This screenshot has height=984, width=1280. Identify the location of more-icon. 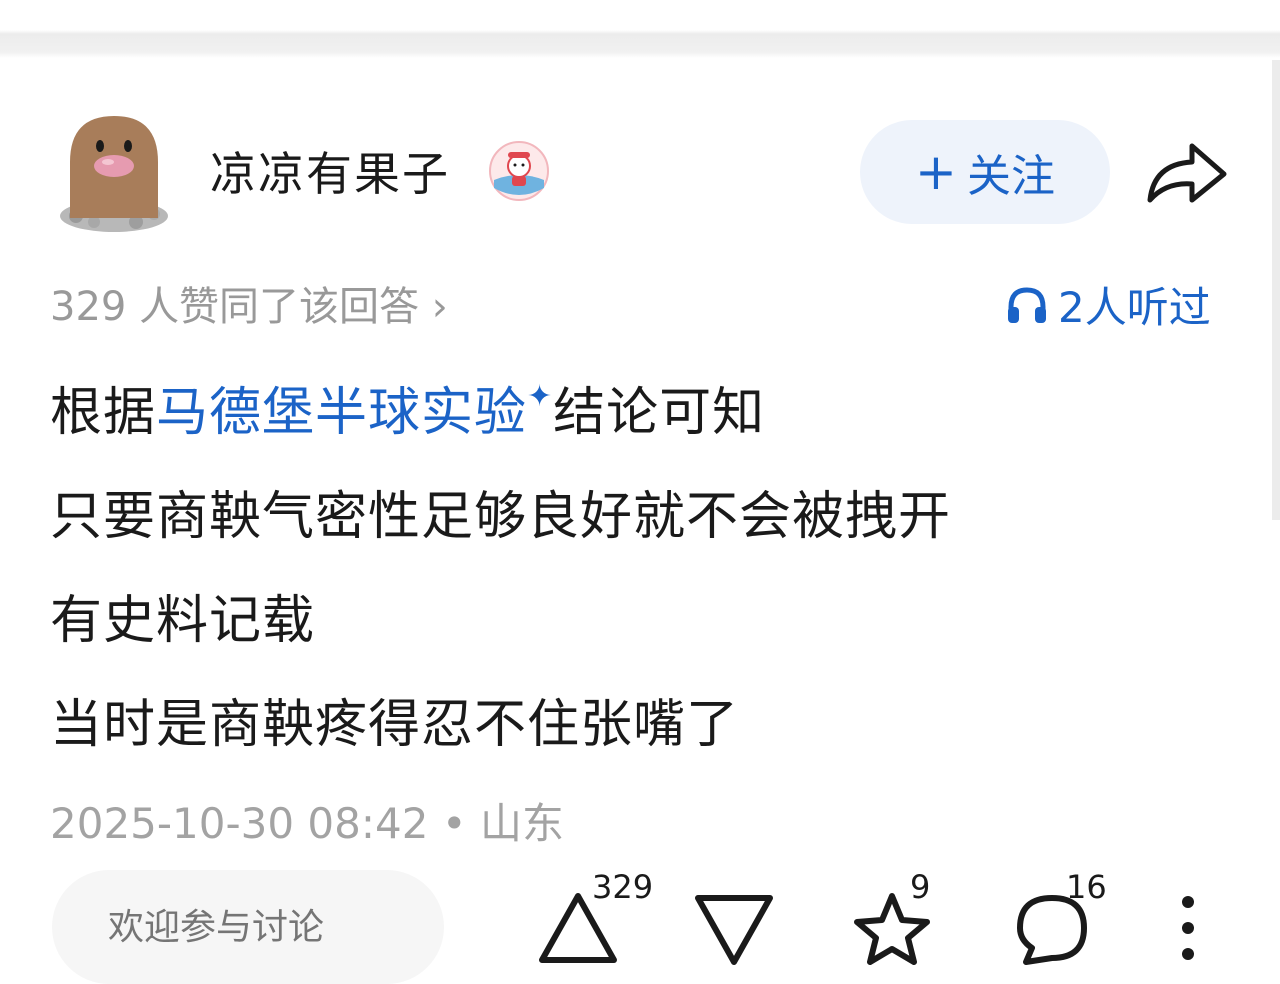
(1188, 928).